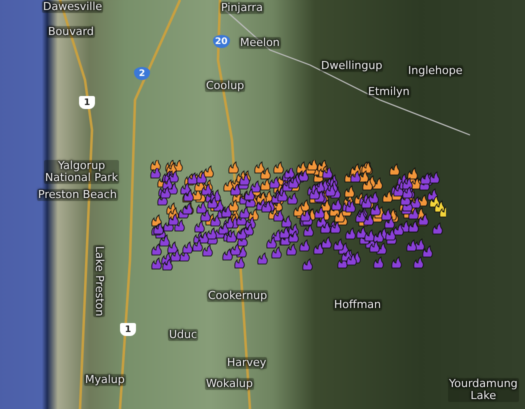 Image resolution: width=525 pixels, height=409 pixels. What do you see at coordinates (142, 73) in the screenshot?
I see `route-shield: 2` at bounding box center [142, 73].